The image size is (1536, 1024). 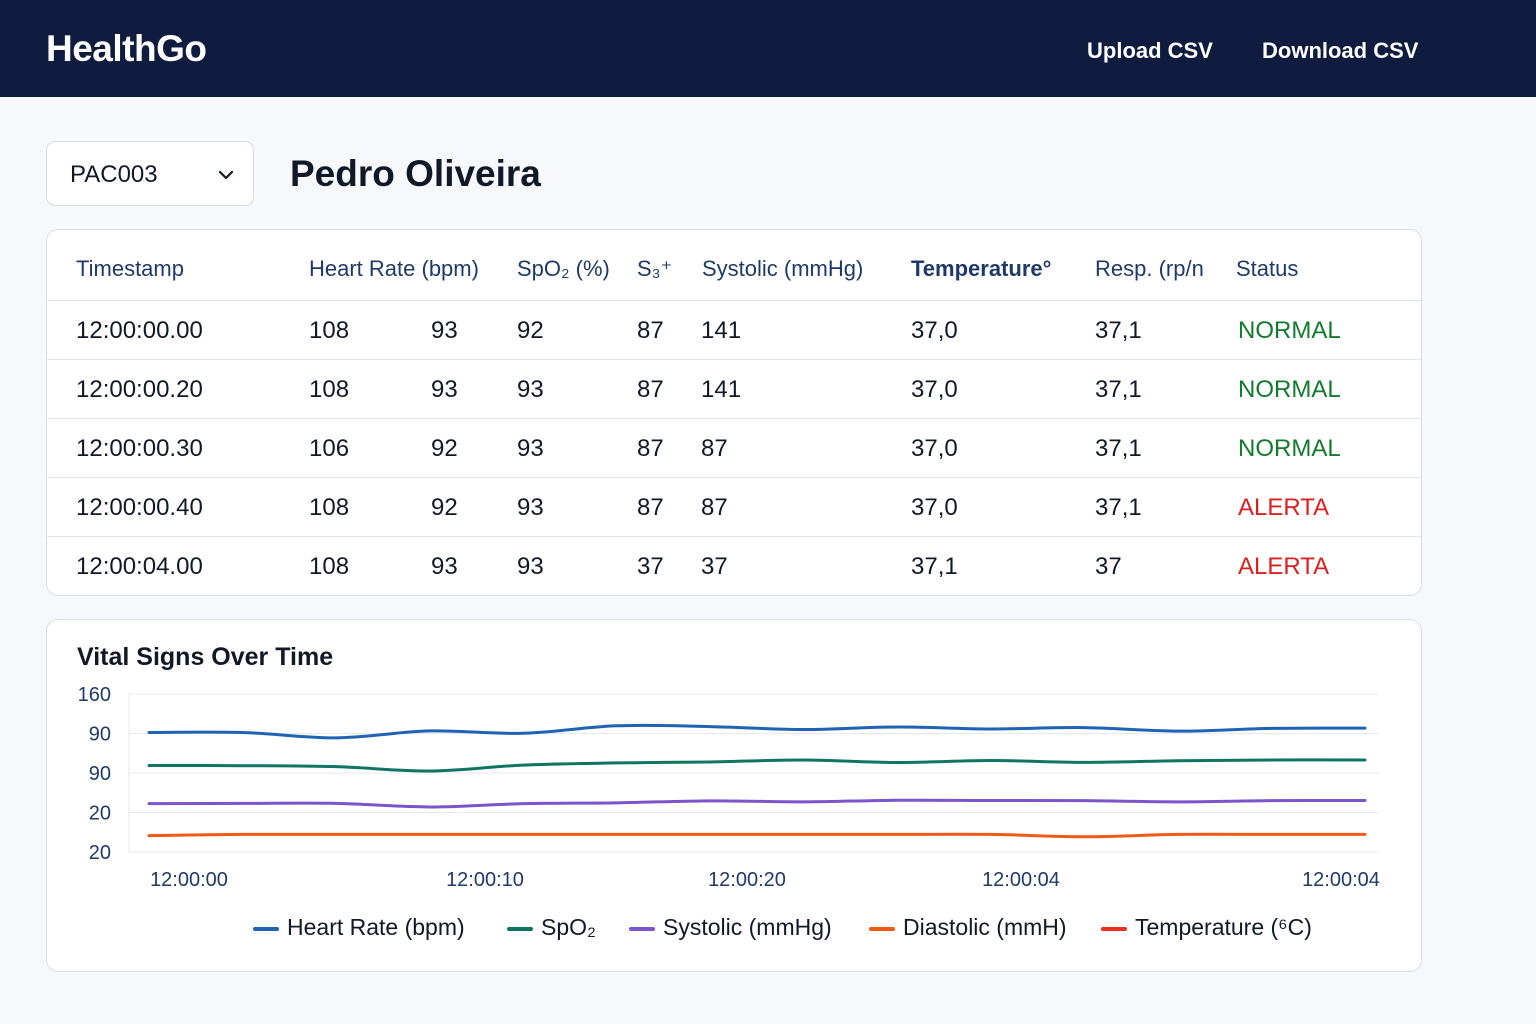 I want to click on legend-label: Diastolic (mmH), so click(x=985, y=927).